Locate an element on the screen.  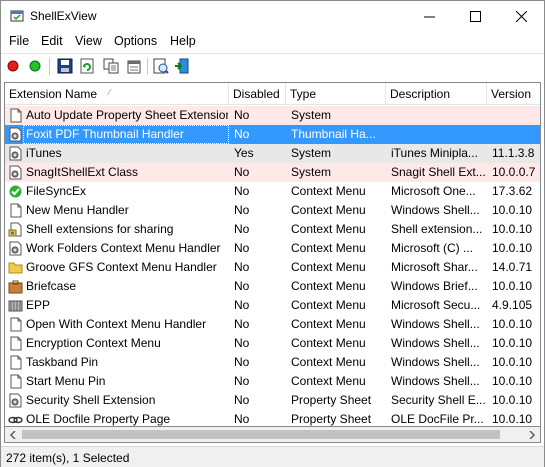
table-row: iTunes Yes System iTunes Minipla... 11.1.3.8 is located at coordinates (272, 153).